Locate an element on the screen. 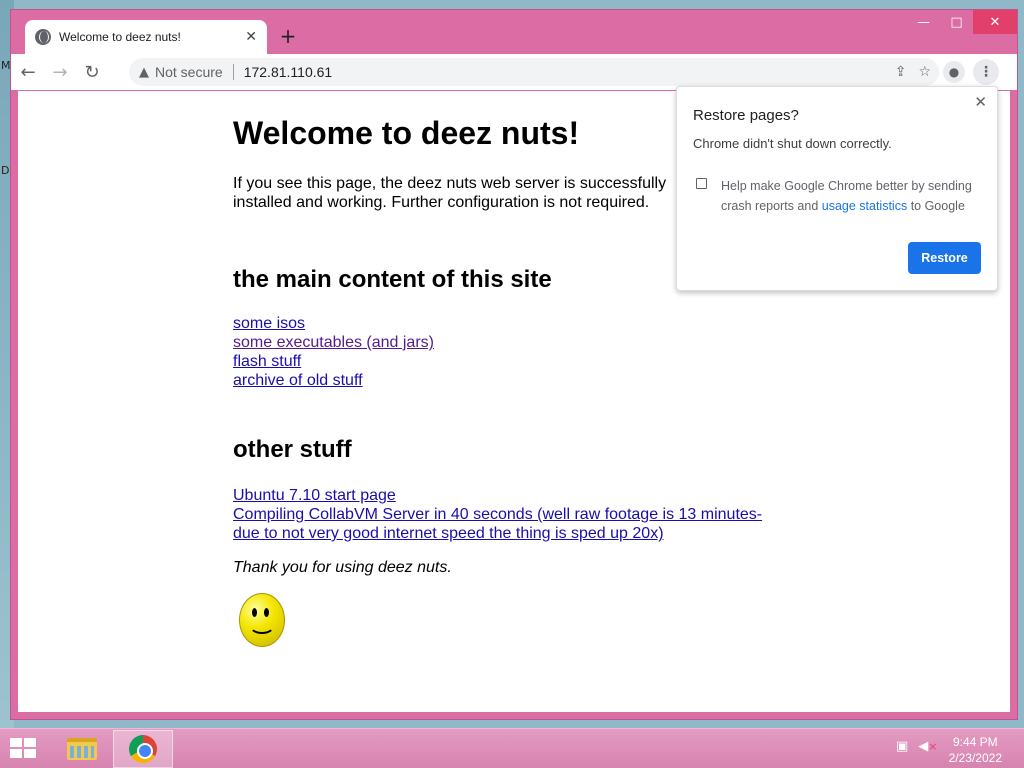  file-explorer-taskbar-button is located at coordinates (82, 749).